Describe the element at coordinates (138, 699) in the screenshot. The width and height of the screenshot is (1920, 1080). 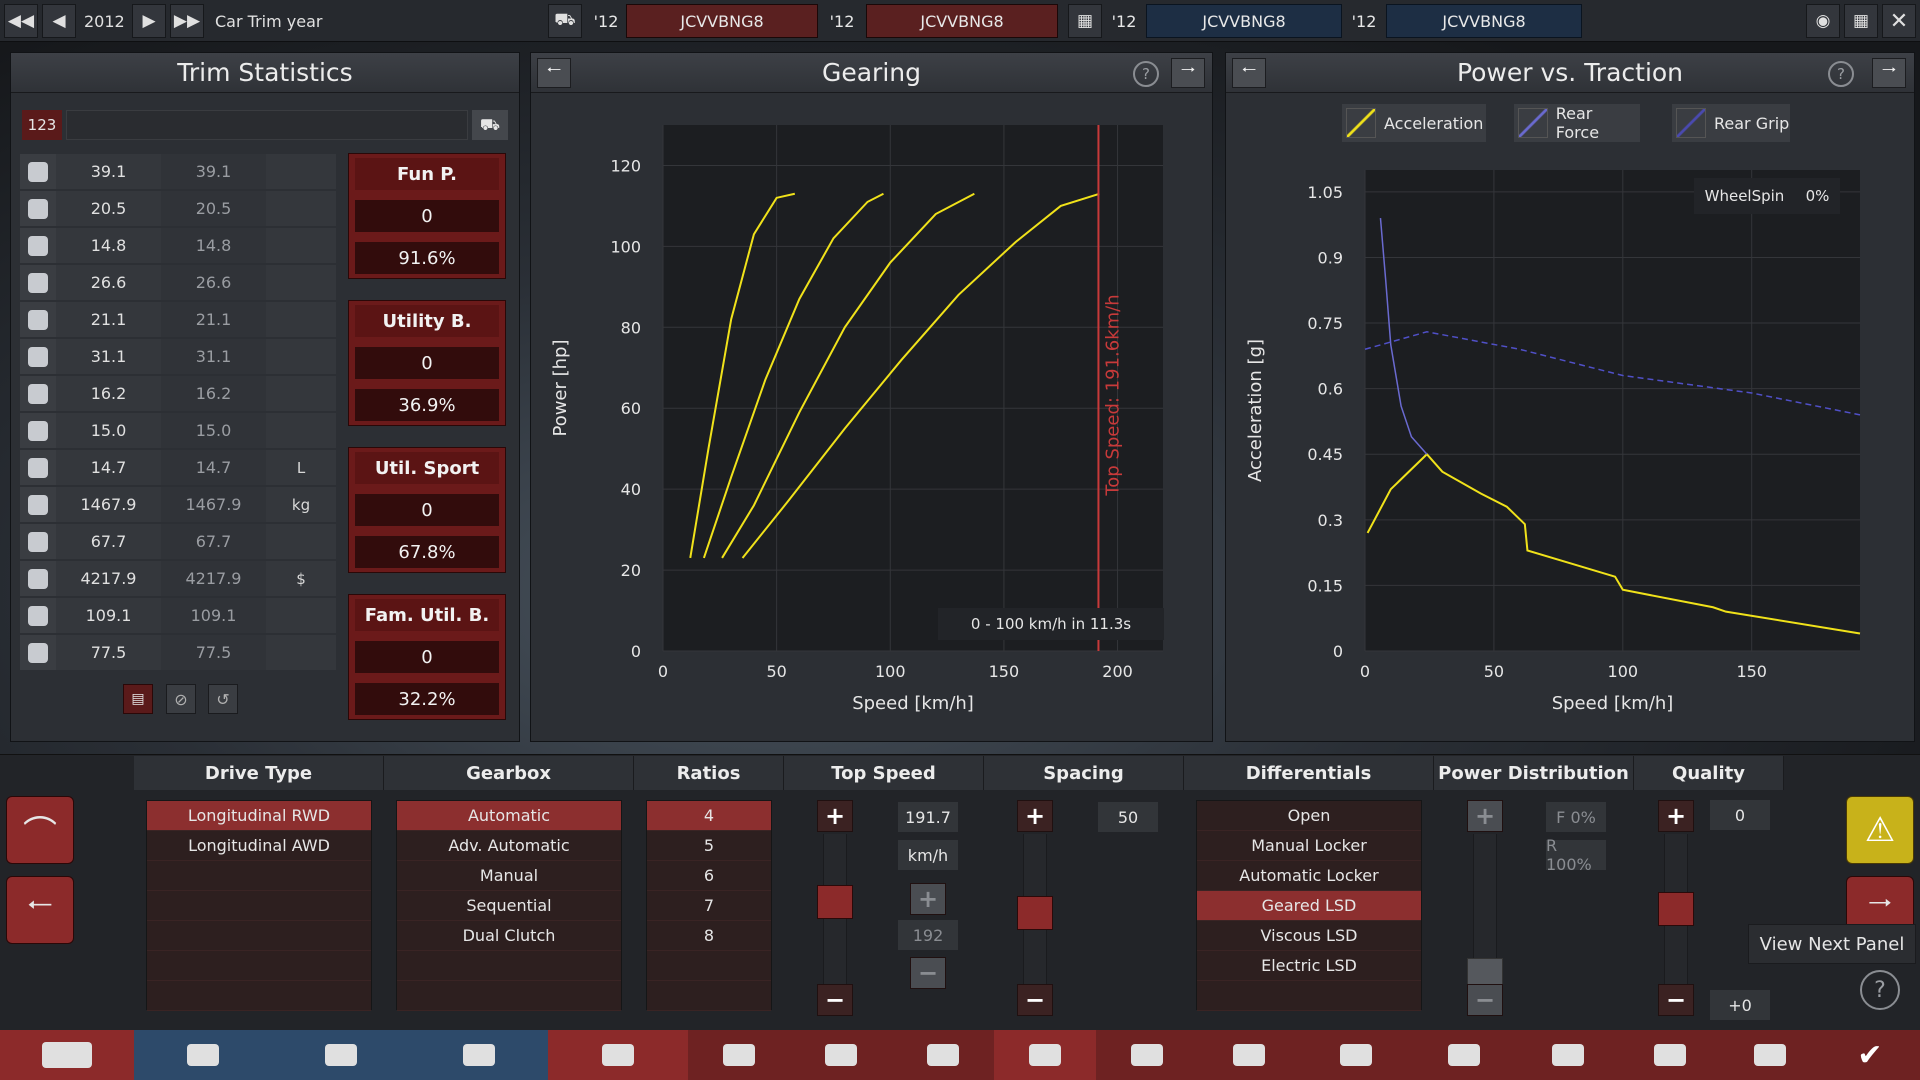
I see `report-icon: ▤` at that location.